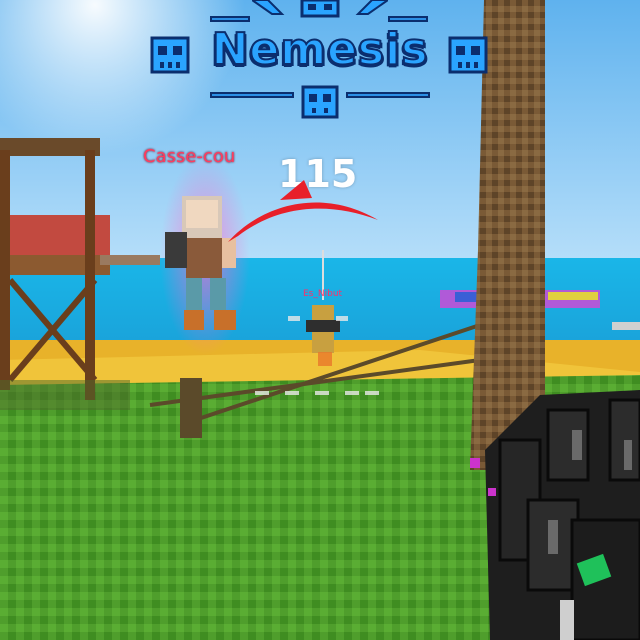 This screenshot has width=640, height=640. What do you see at coordinates (320, 49) in the screenshot?
I see `banner-title: Nemesis` at bounding box center [320, 49].